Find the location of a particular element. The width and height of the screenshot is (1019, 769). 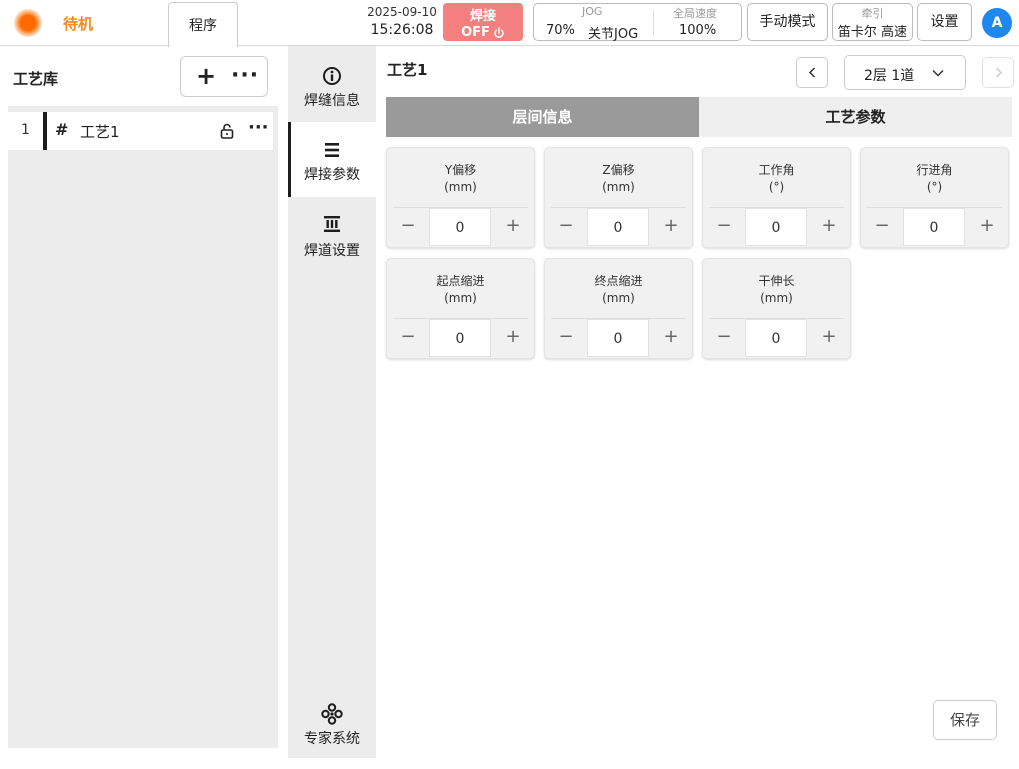

param-card-travel-angle: 行进角 (°) − 0 + is located at coordinates (934, 197).